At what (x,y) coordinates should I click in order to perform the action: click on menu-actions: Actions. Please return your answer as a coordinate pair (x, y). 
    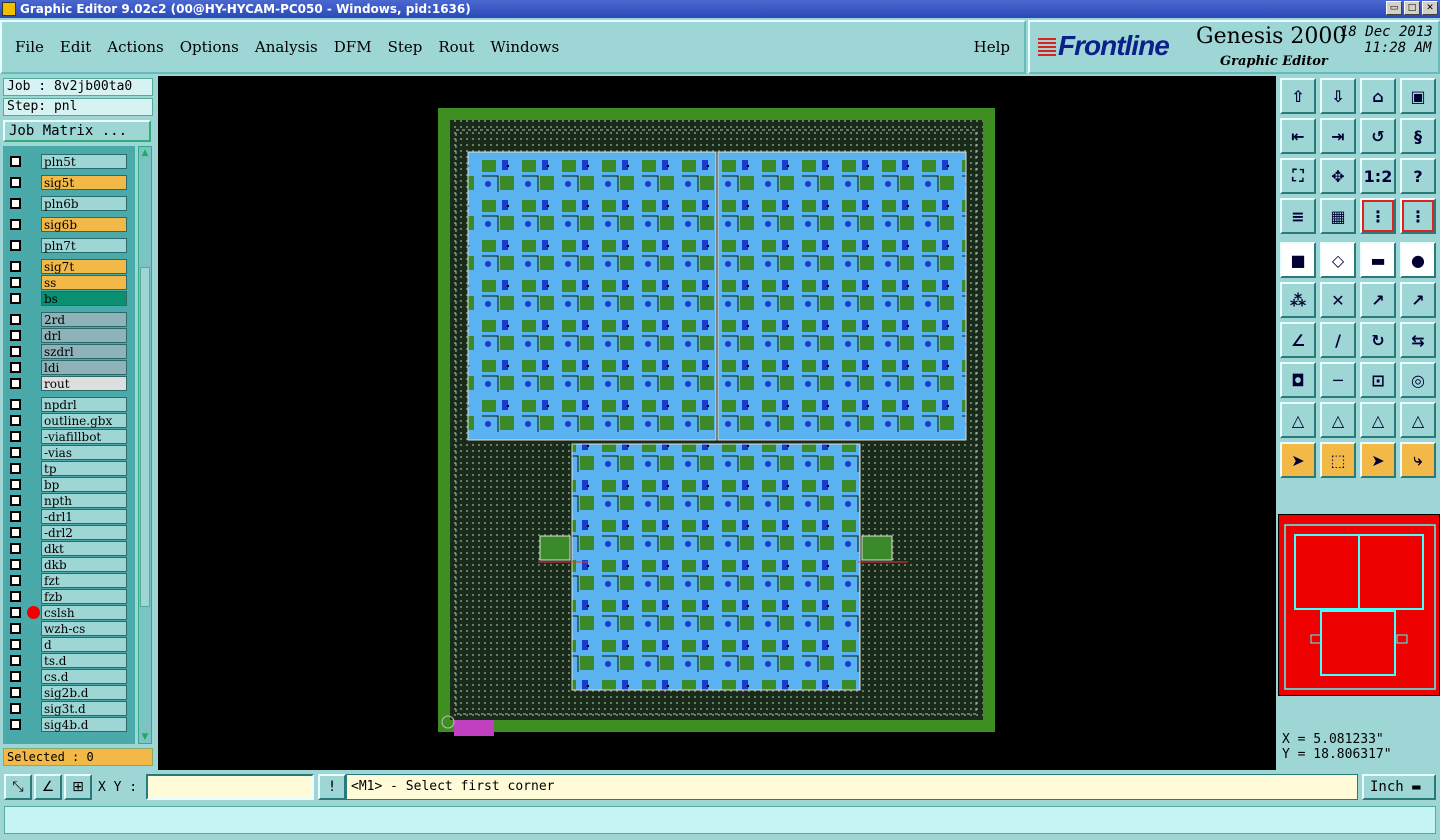
    Looking at the image, I should click on (135, 47).